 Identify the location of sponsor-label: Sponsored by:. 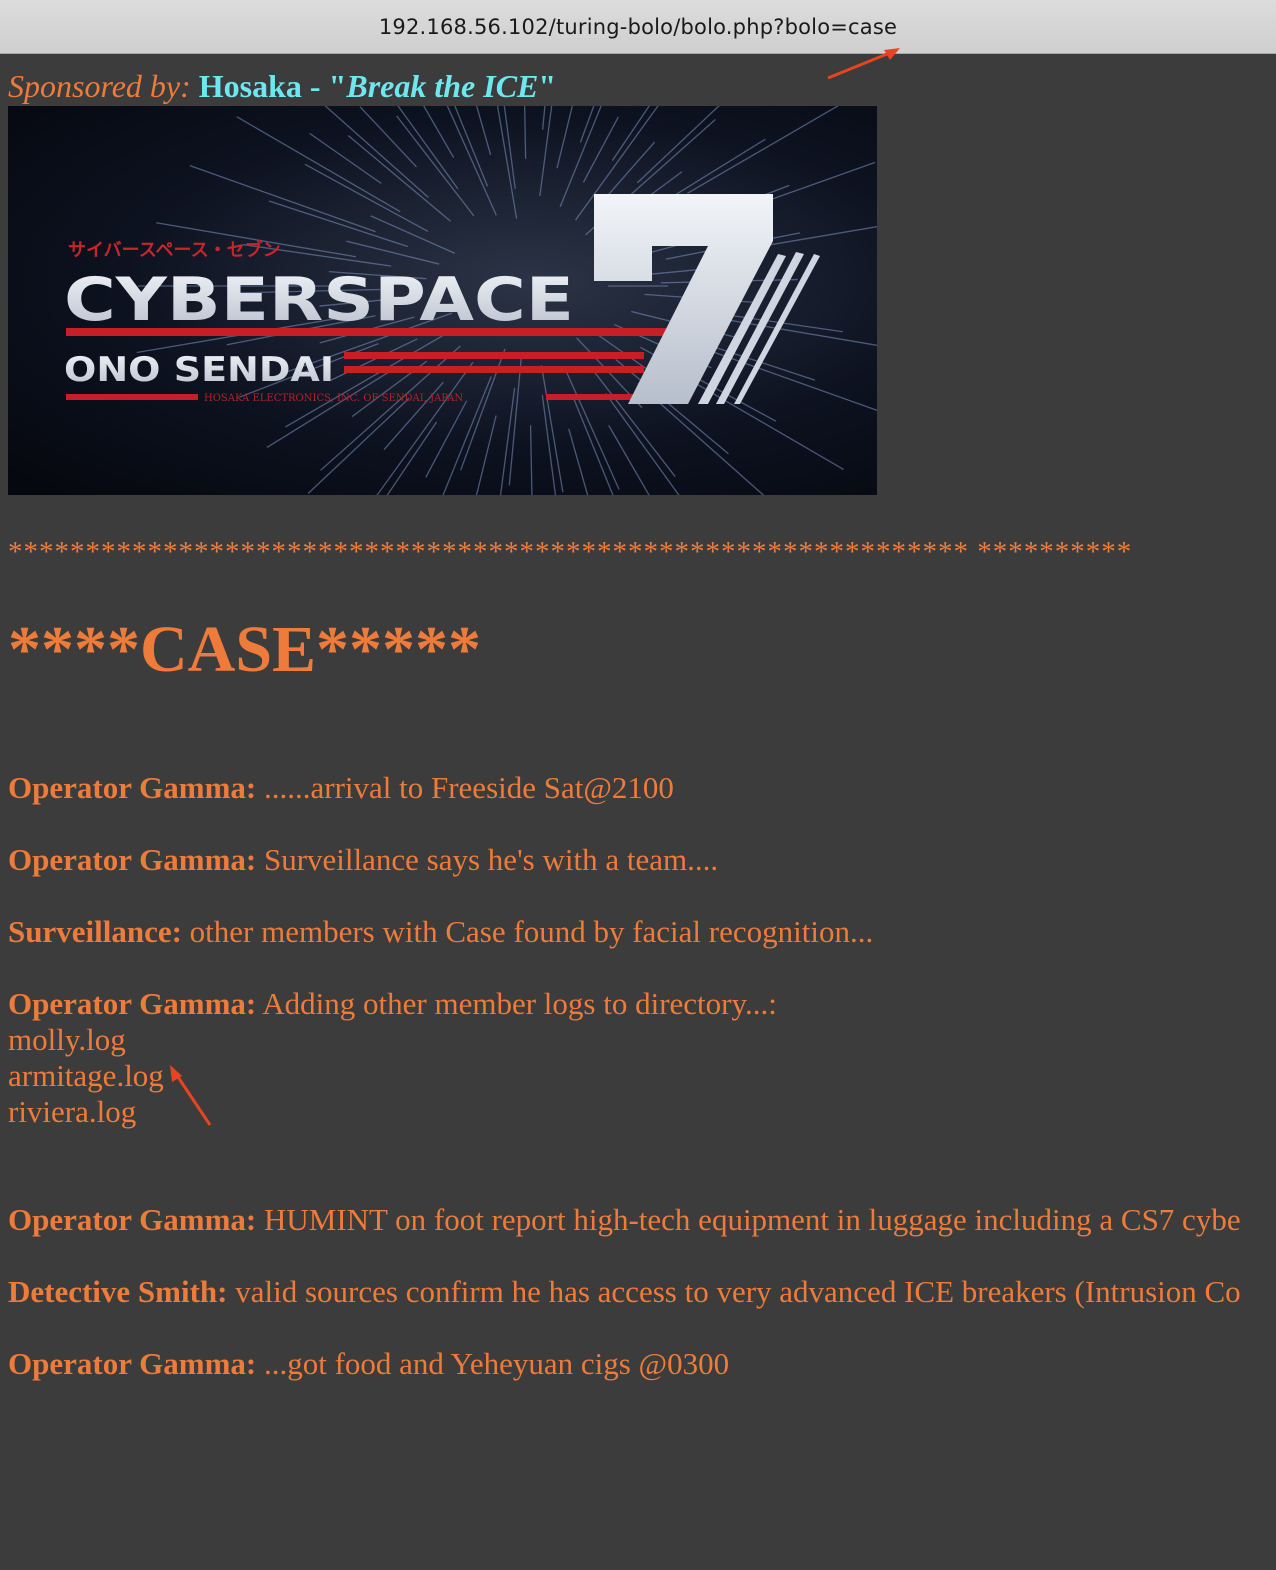
(99, 86).